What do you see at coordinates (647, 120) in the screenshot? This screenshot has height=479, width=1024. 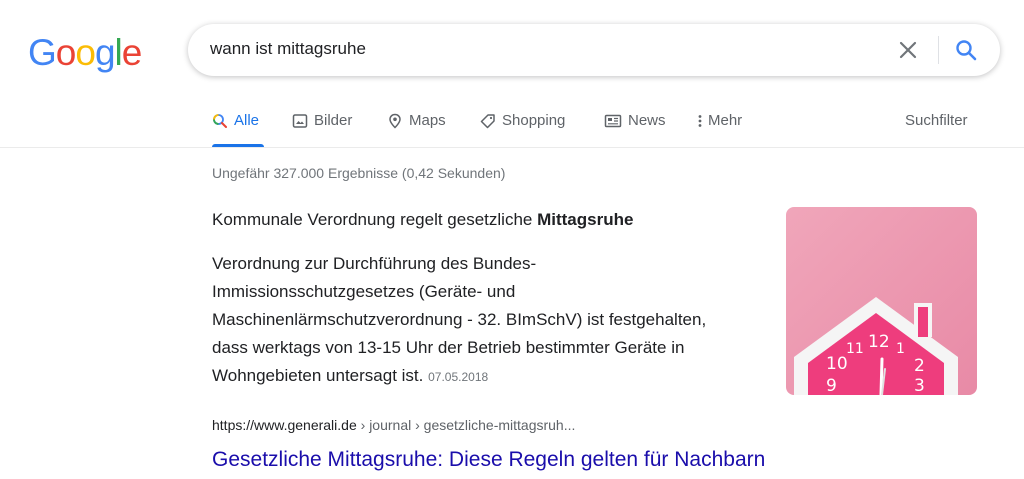 I see `tab-label: News` at bounding box center [647, 120].